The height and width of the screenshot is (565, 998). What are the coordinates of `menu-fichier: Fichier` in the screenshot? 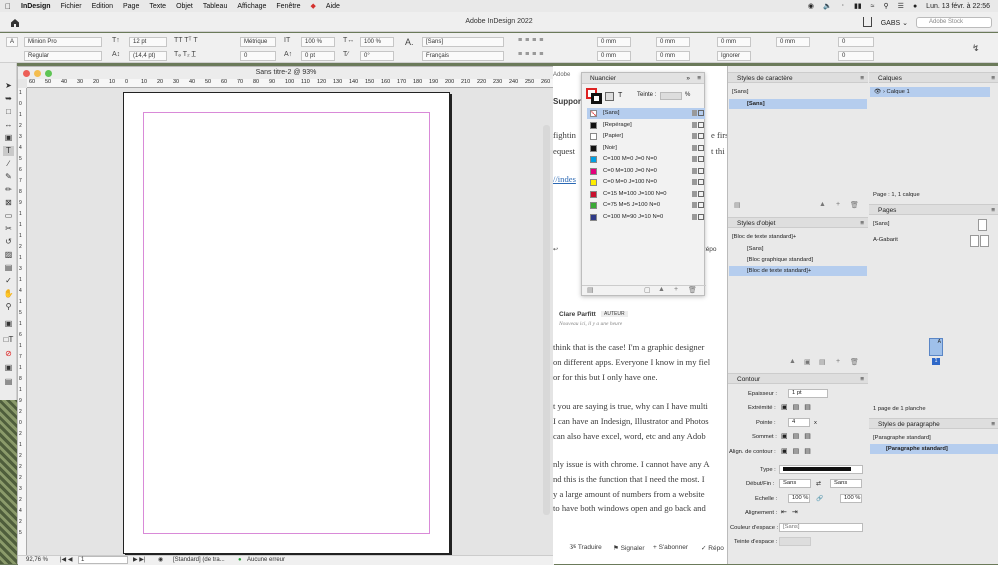 It's located at (71, 6).